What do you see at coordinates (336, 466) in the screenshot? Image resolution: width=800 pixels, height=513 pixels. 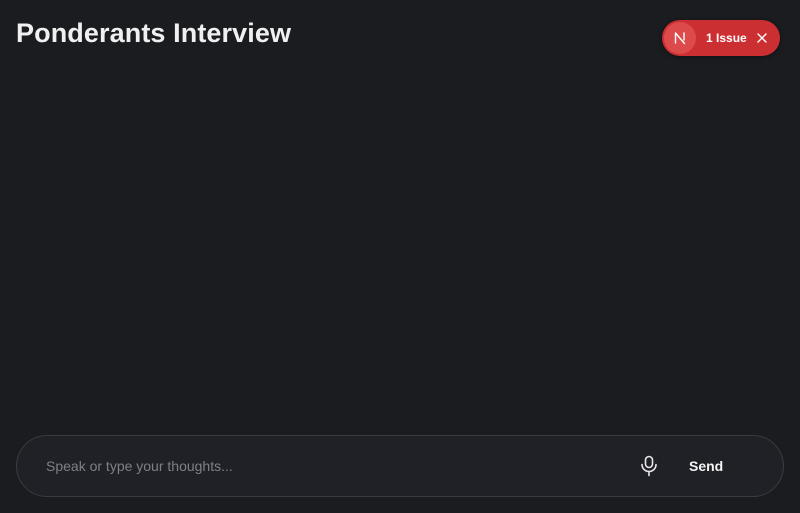 I see `message-input` at bounding box center [336, 466].